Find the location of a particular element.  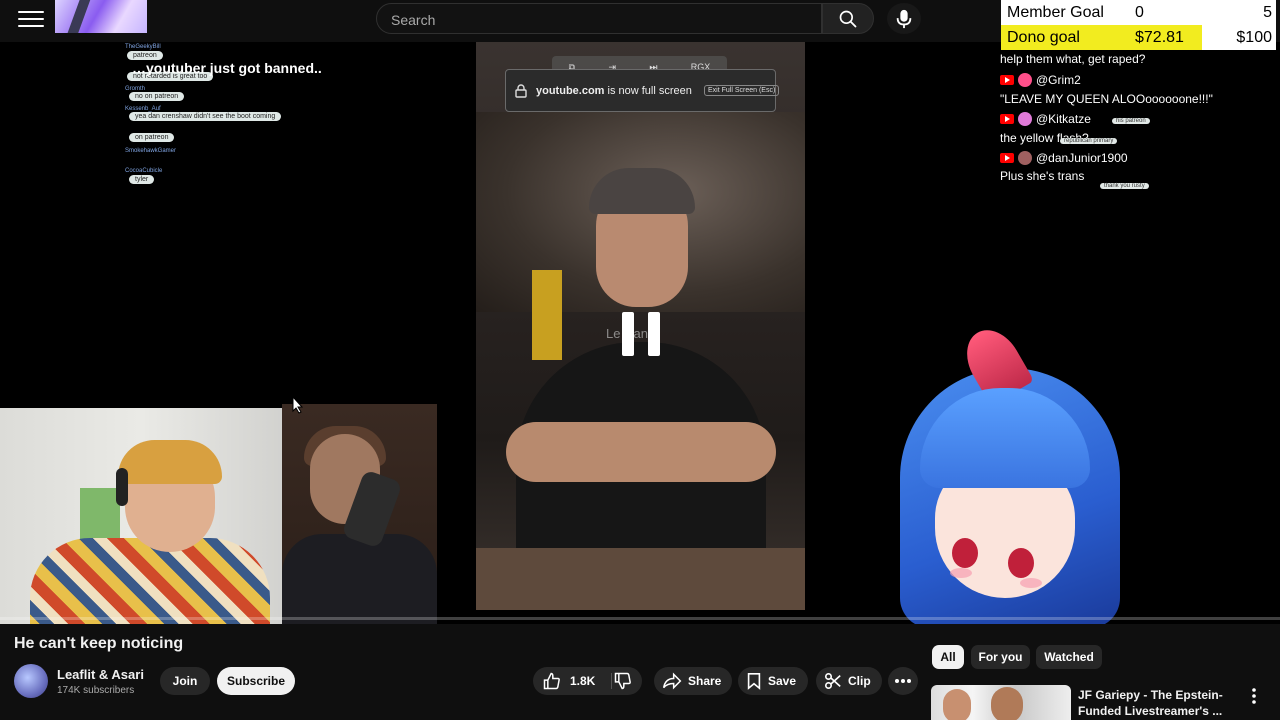

clip-button: Clip is located at coordinates (849, 681).